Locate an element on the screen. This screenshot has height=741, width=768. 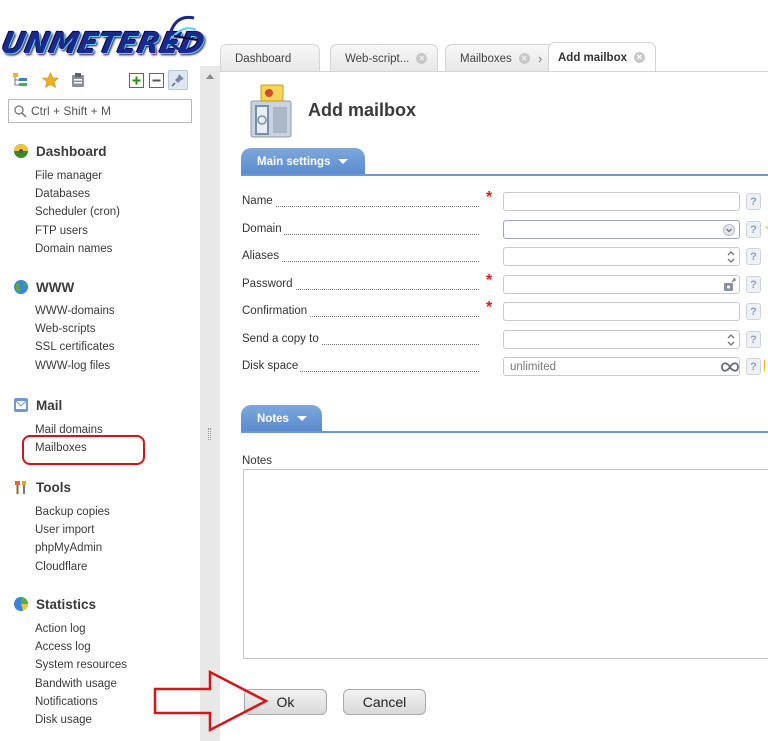
sidebar-scrollbar is located at coordinates (210, 403).